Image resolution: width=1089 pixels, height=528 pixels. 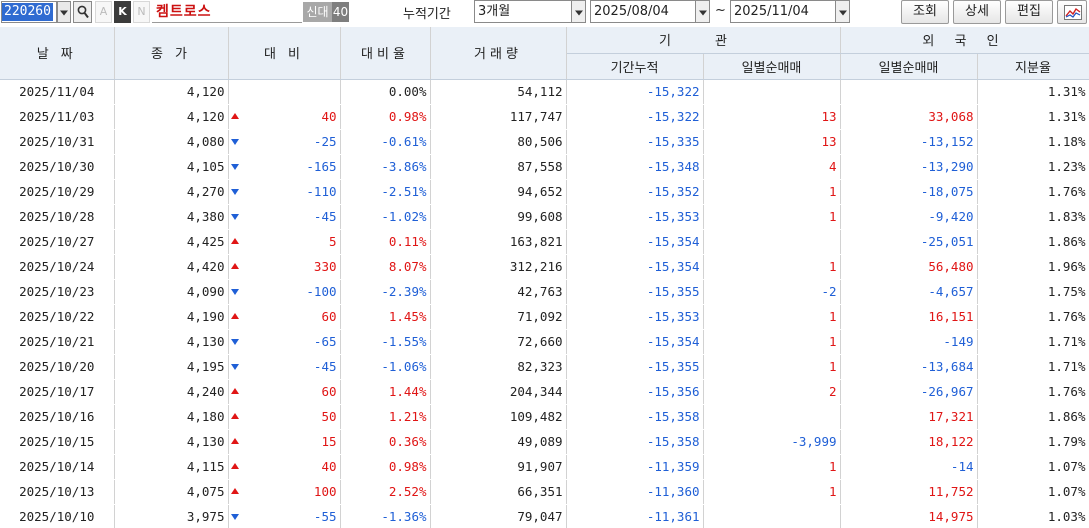 What do you see at coordinates (385, 392) in the screenshot?
I see `cell-change-rate: 1.44%` at bounding box center [385, 392].